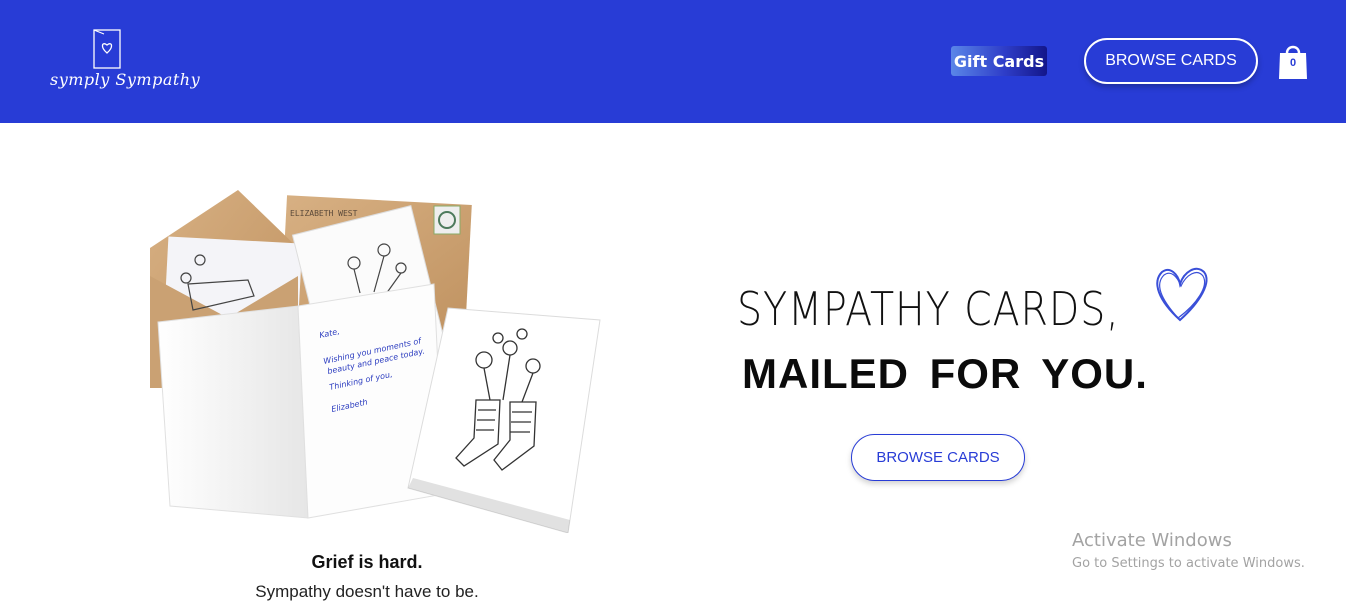  I want to click on tagline-title: Grief is hard., so click(367, 562).